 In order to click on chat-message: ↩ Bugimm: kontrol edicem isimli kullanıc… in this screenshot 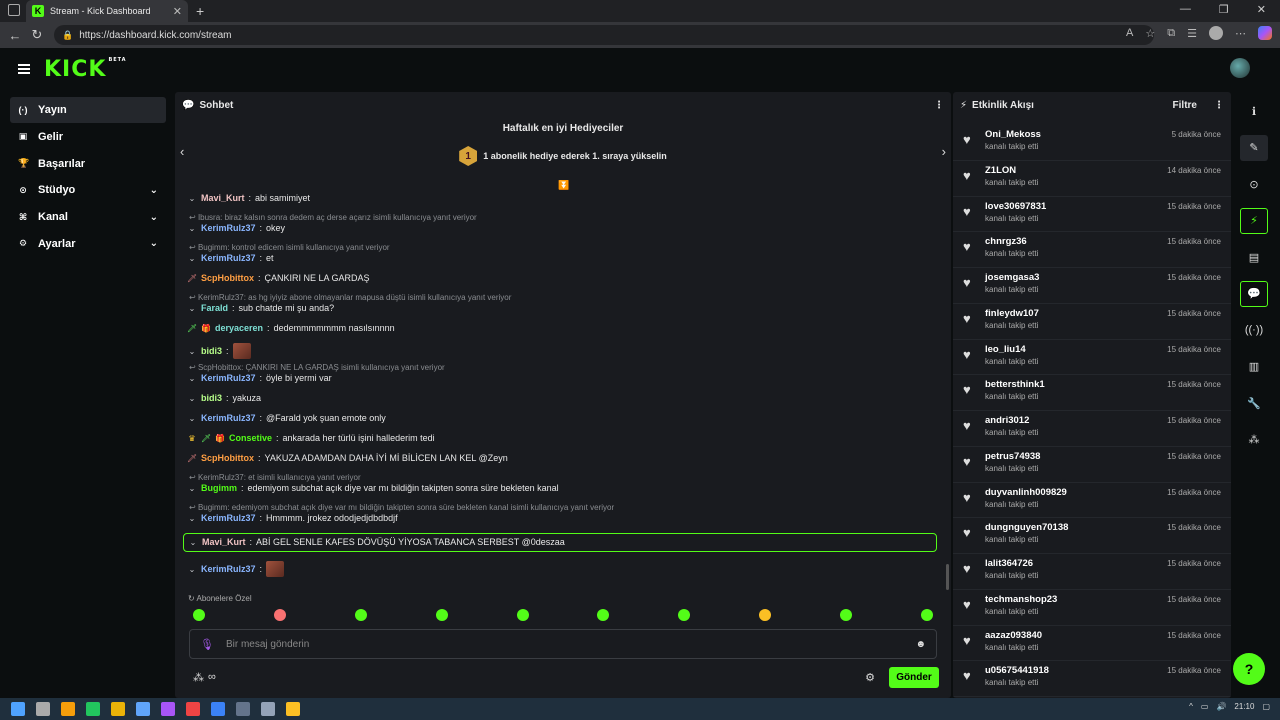, I will do `click(562, 253)`.